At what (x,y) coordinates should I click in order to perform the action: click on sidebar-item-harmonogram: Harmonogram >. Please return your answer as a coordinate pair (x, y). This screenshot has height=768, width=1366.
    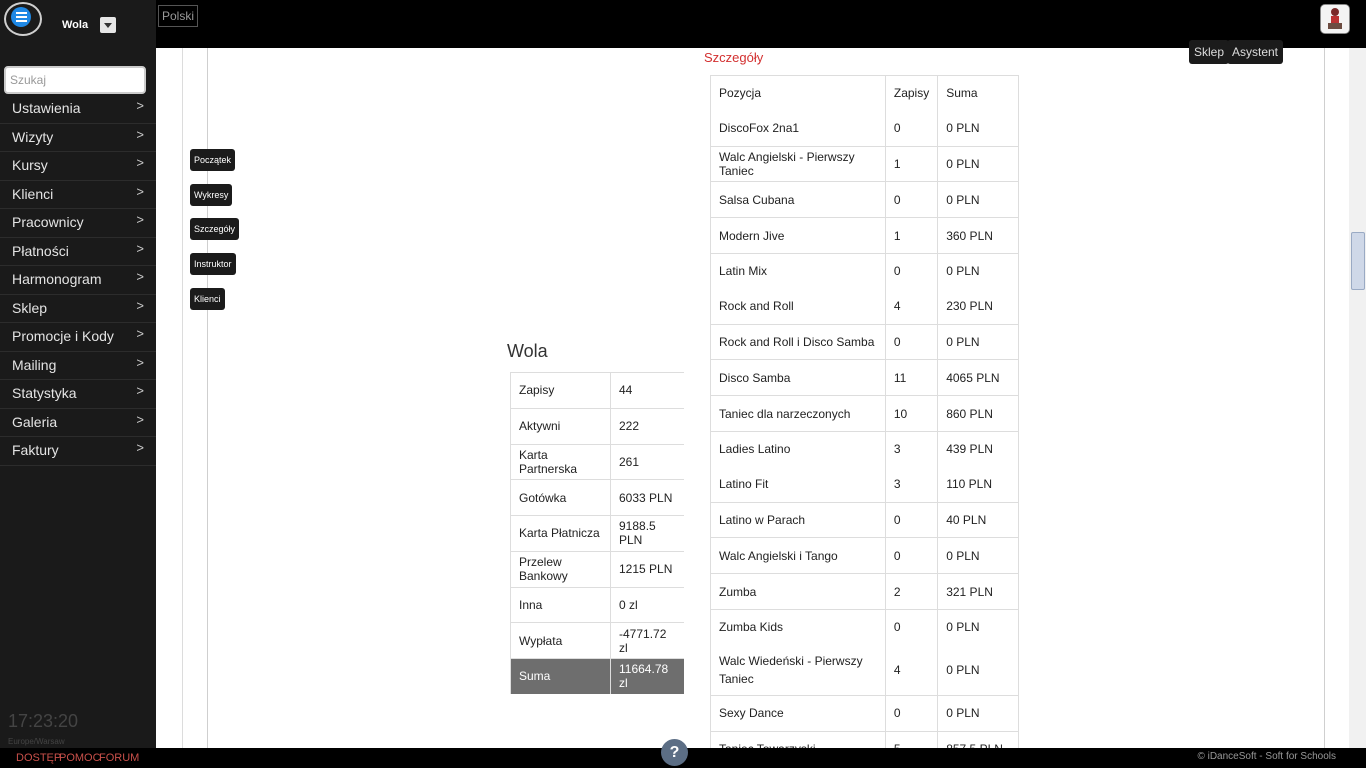
    Looking at the image, I should click on (78, 280).